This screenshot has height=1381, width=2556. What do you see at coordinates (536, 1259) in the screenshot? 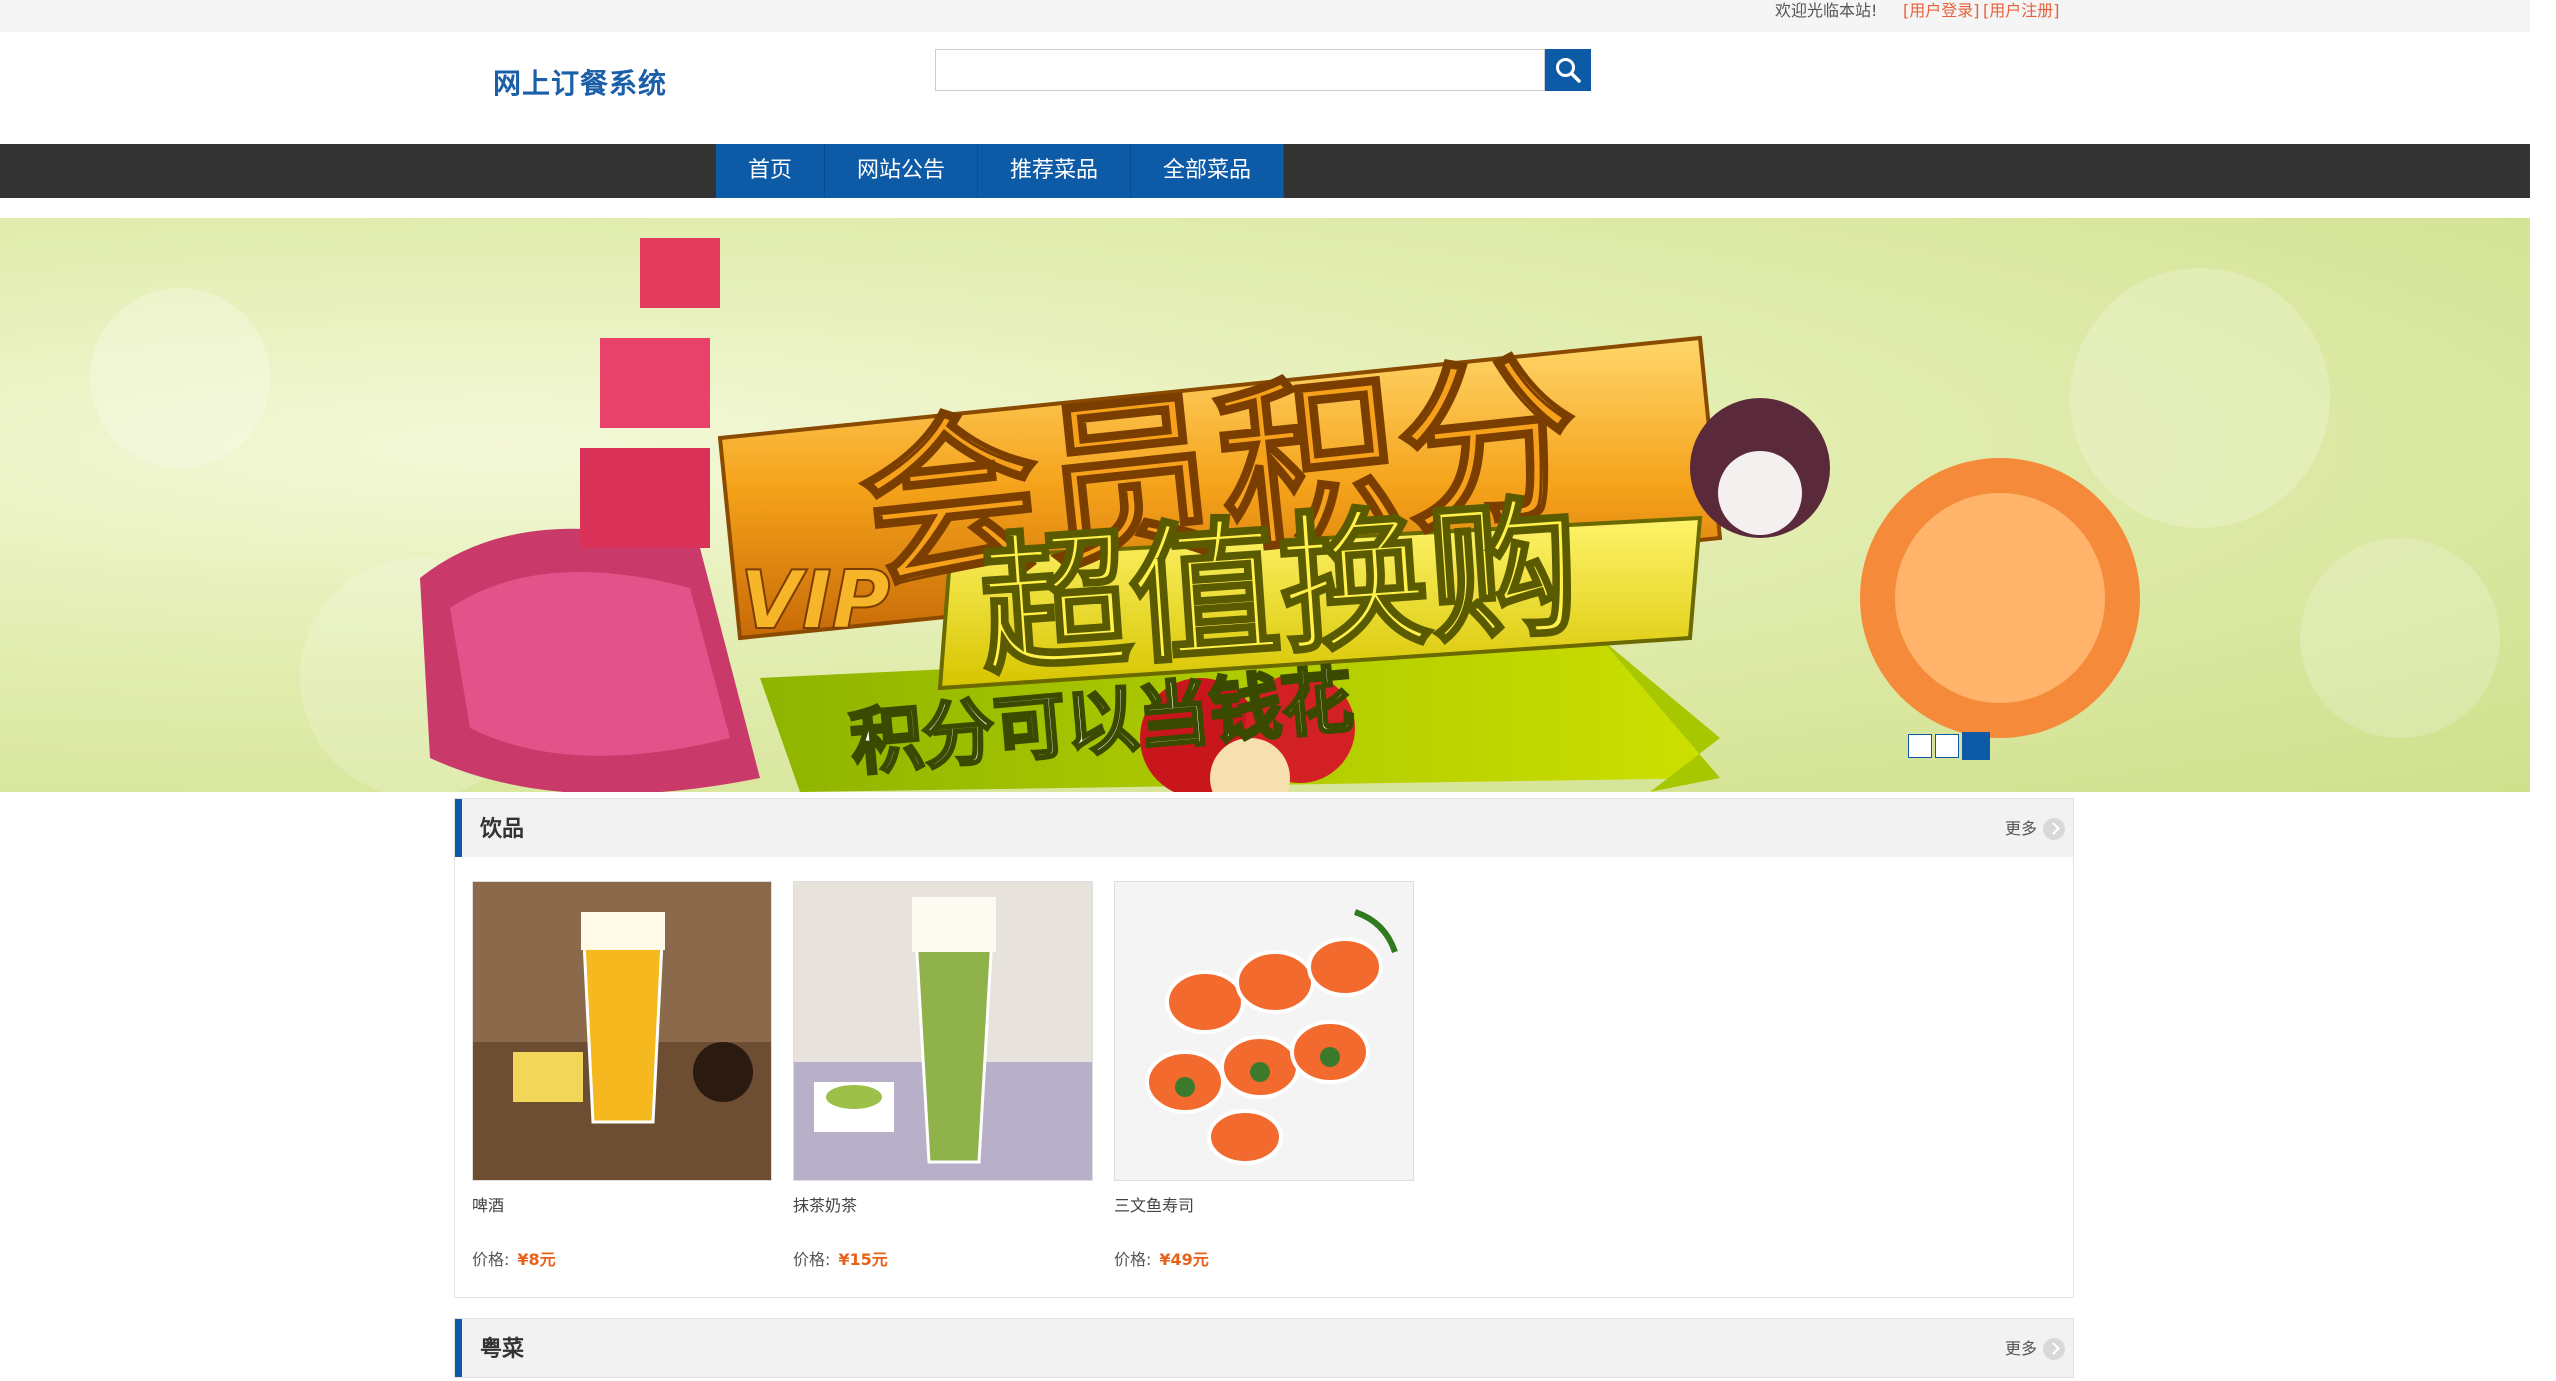
I see `product-price: ¥8元` at bounding box center [536, 1259].